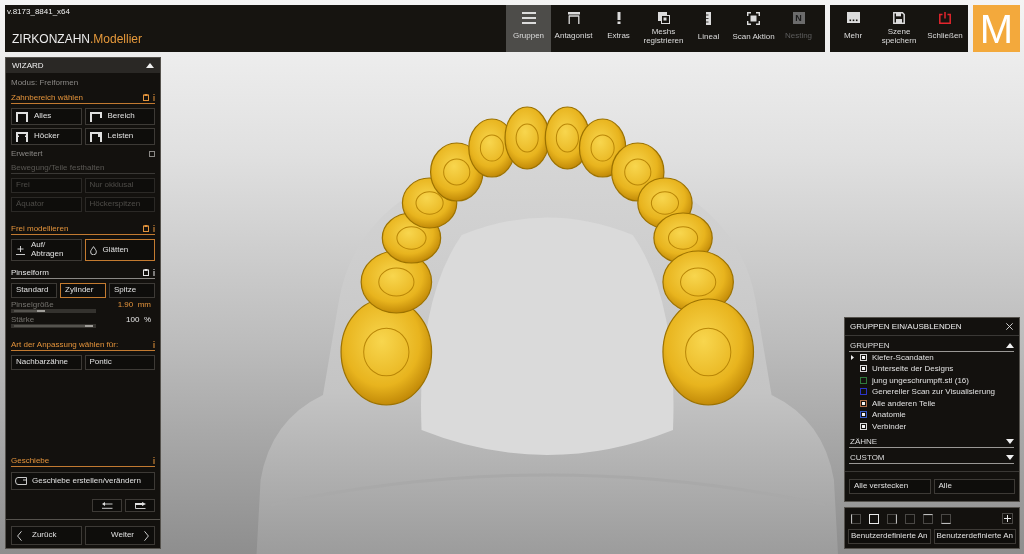 The width and height of the screenshot is (1024, 554). Describe the element at coordinates (889, 426) in the screenshot. I see `group-label: Verbinder` at that location.